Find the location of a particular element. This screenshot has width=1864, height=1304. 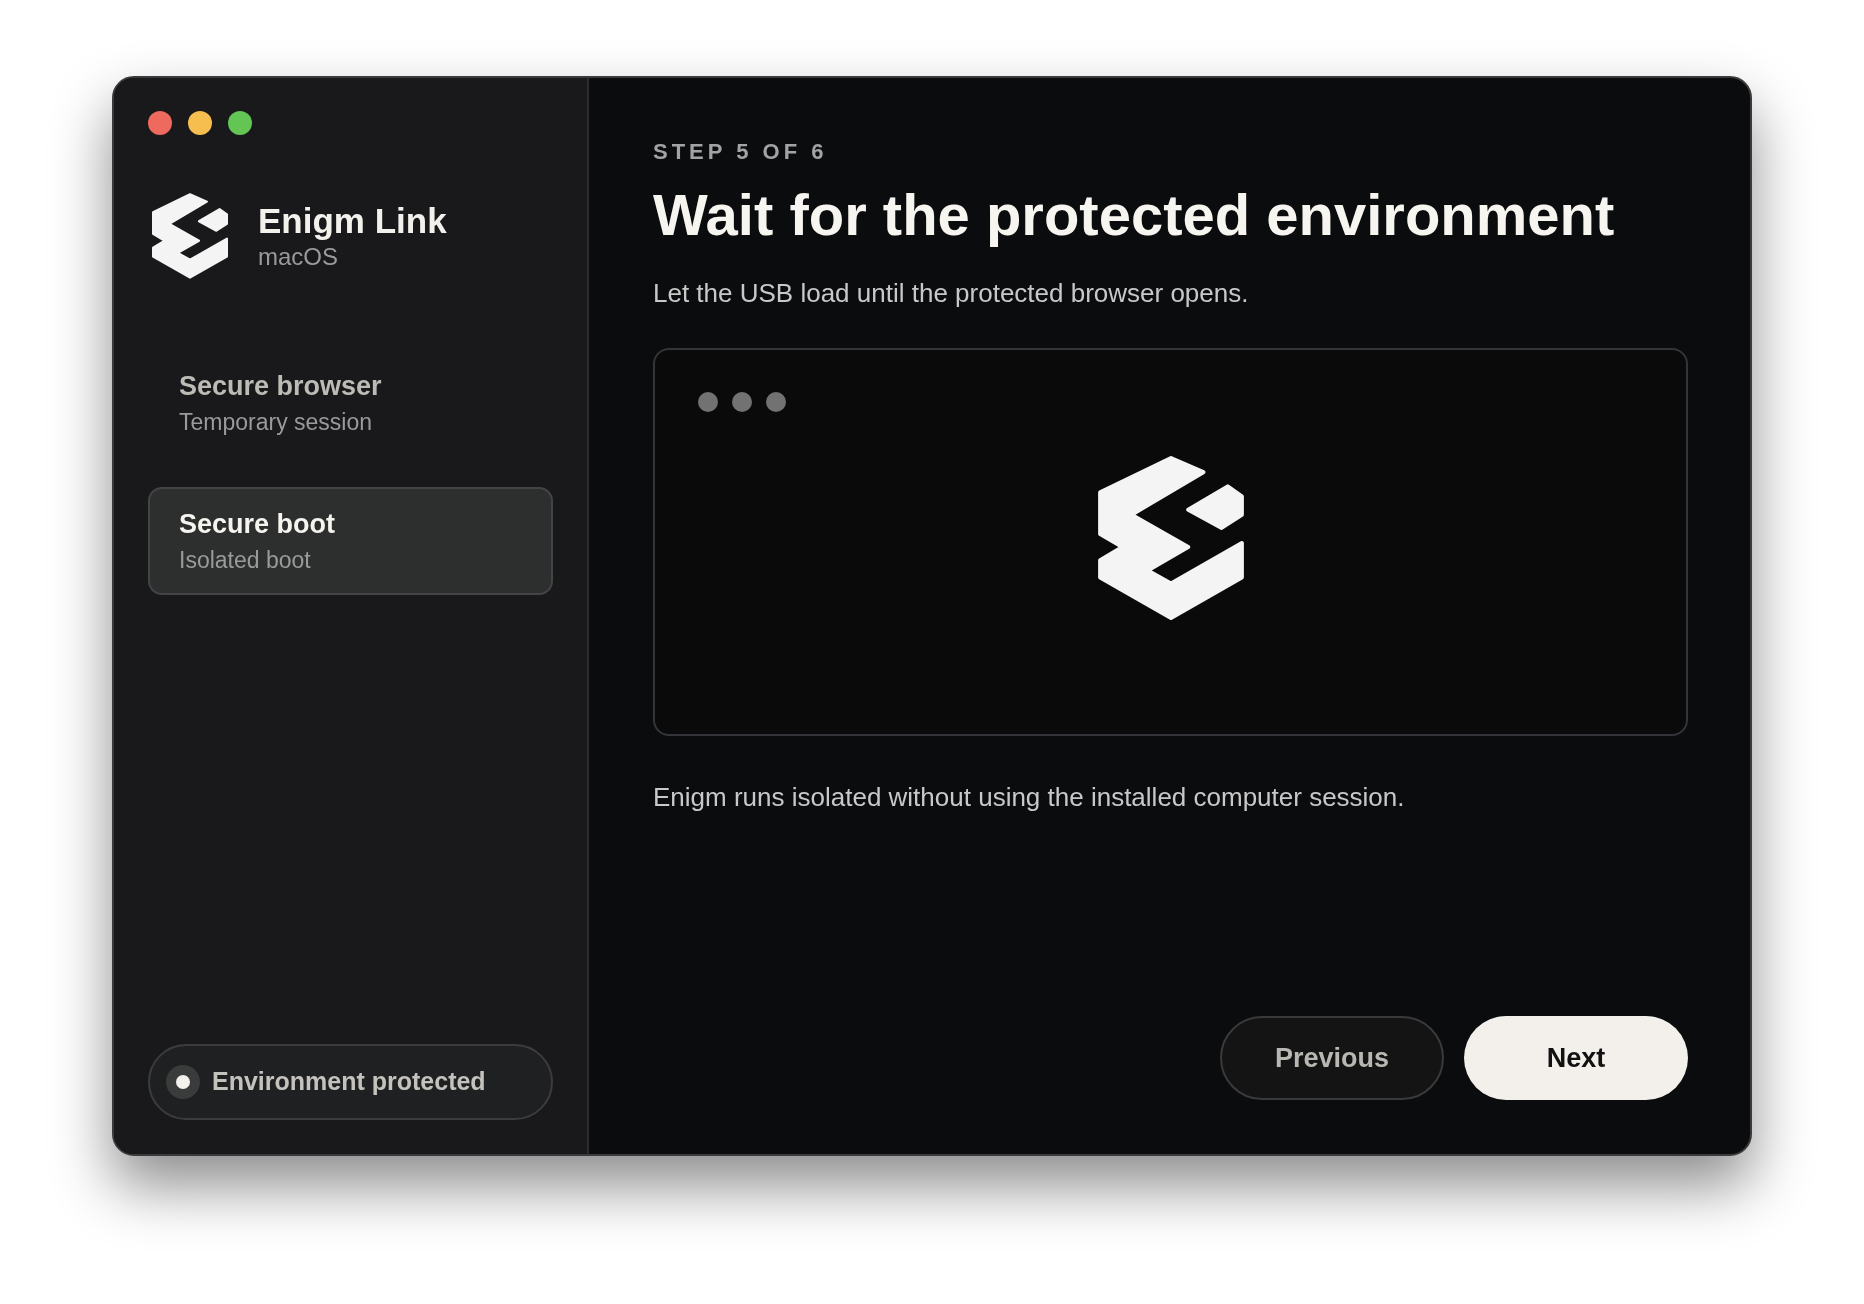

nav-item-subtitle: Isolated boot is located at coordinates (245, 560).